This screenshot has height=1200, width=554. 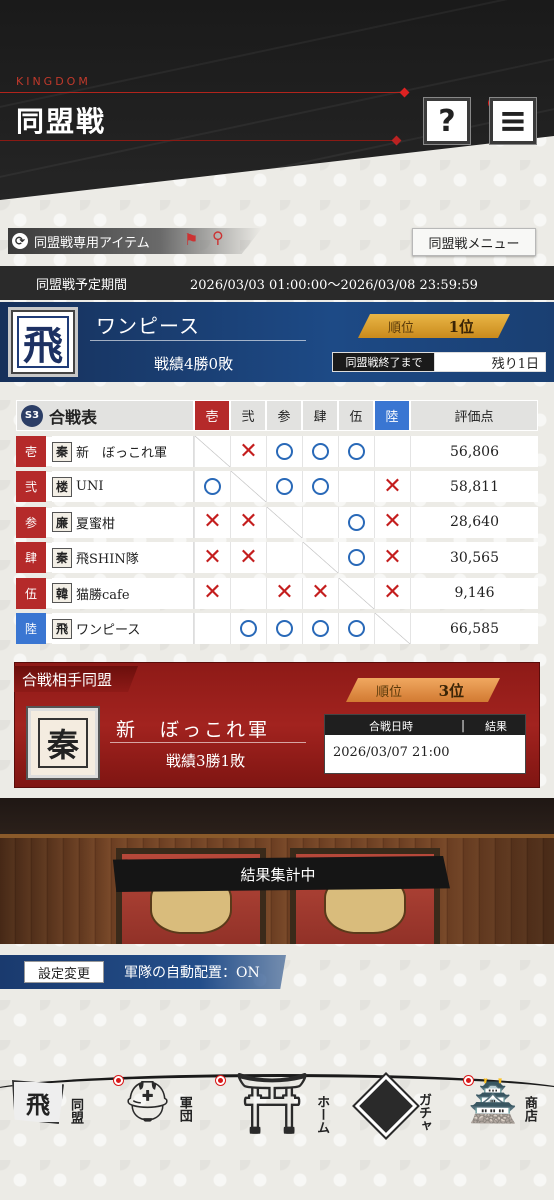 I want to click on nav-gacha: ガチャ, so click(x=412, y=1106).